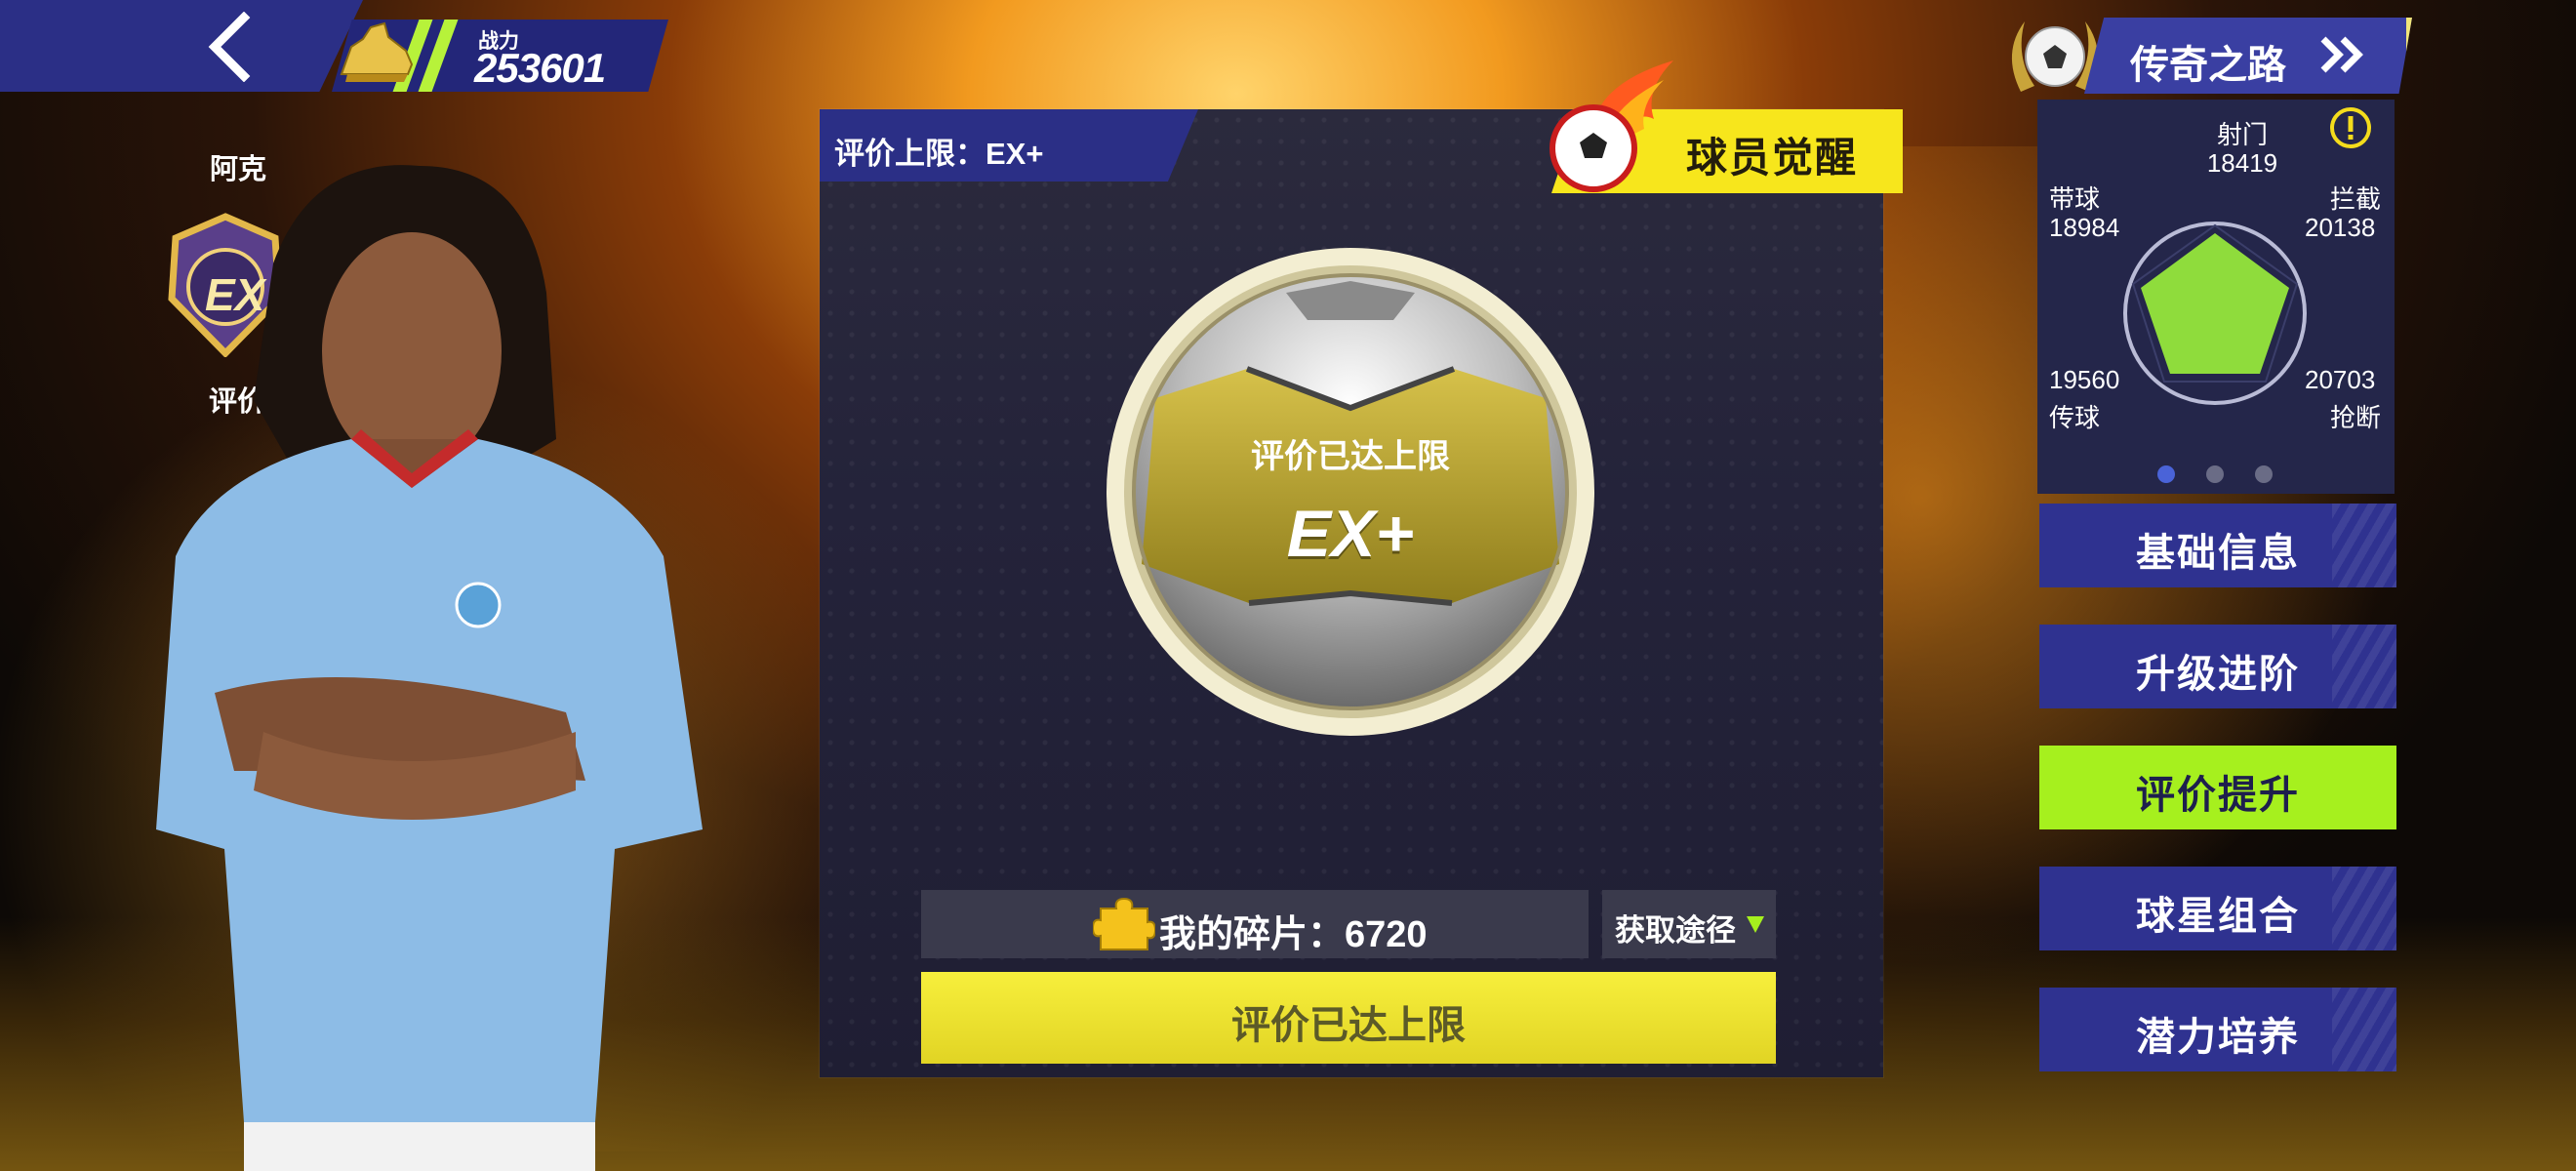 The width and height of the screenshot is (2576, 1171). I want to click on top-bar: 战力 253601, so click(336, 47).